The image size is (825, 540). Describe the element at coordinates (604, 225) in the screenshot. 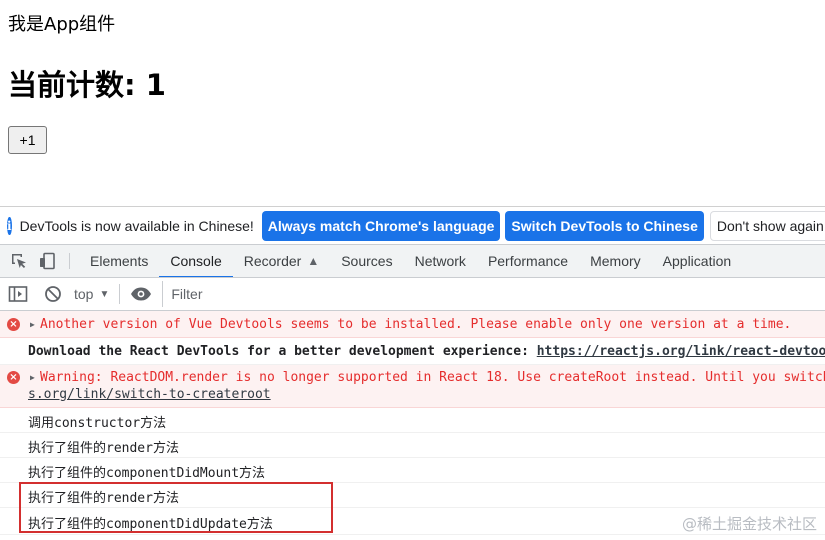

I see `switch-to-chinese-button: Switch DevTools to Chinese` at that location.